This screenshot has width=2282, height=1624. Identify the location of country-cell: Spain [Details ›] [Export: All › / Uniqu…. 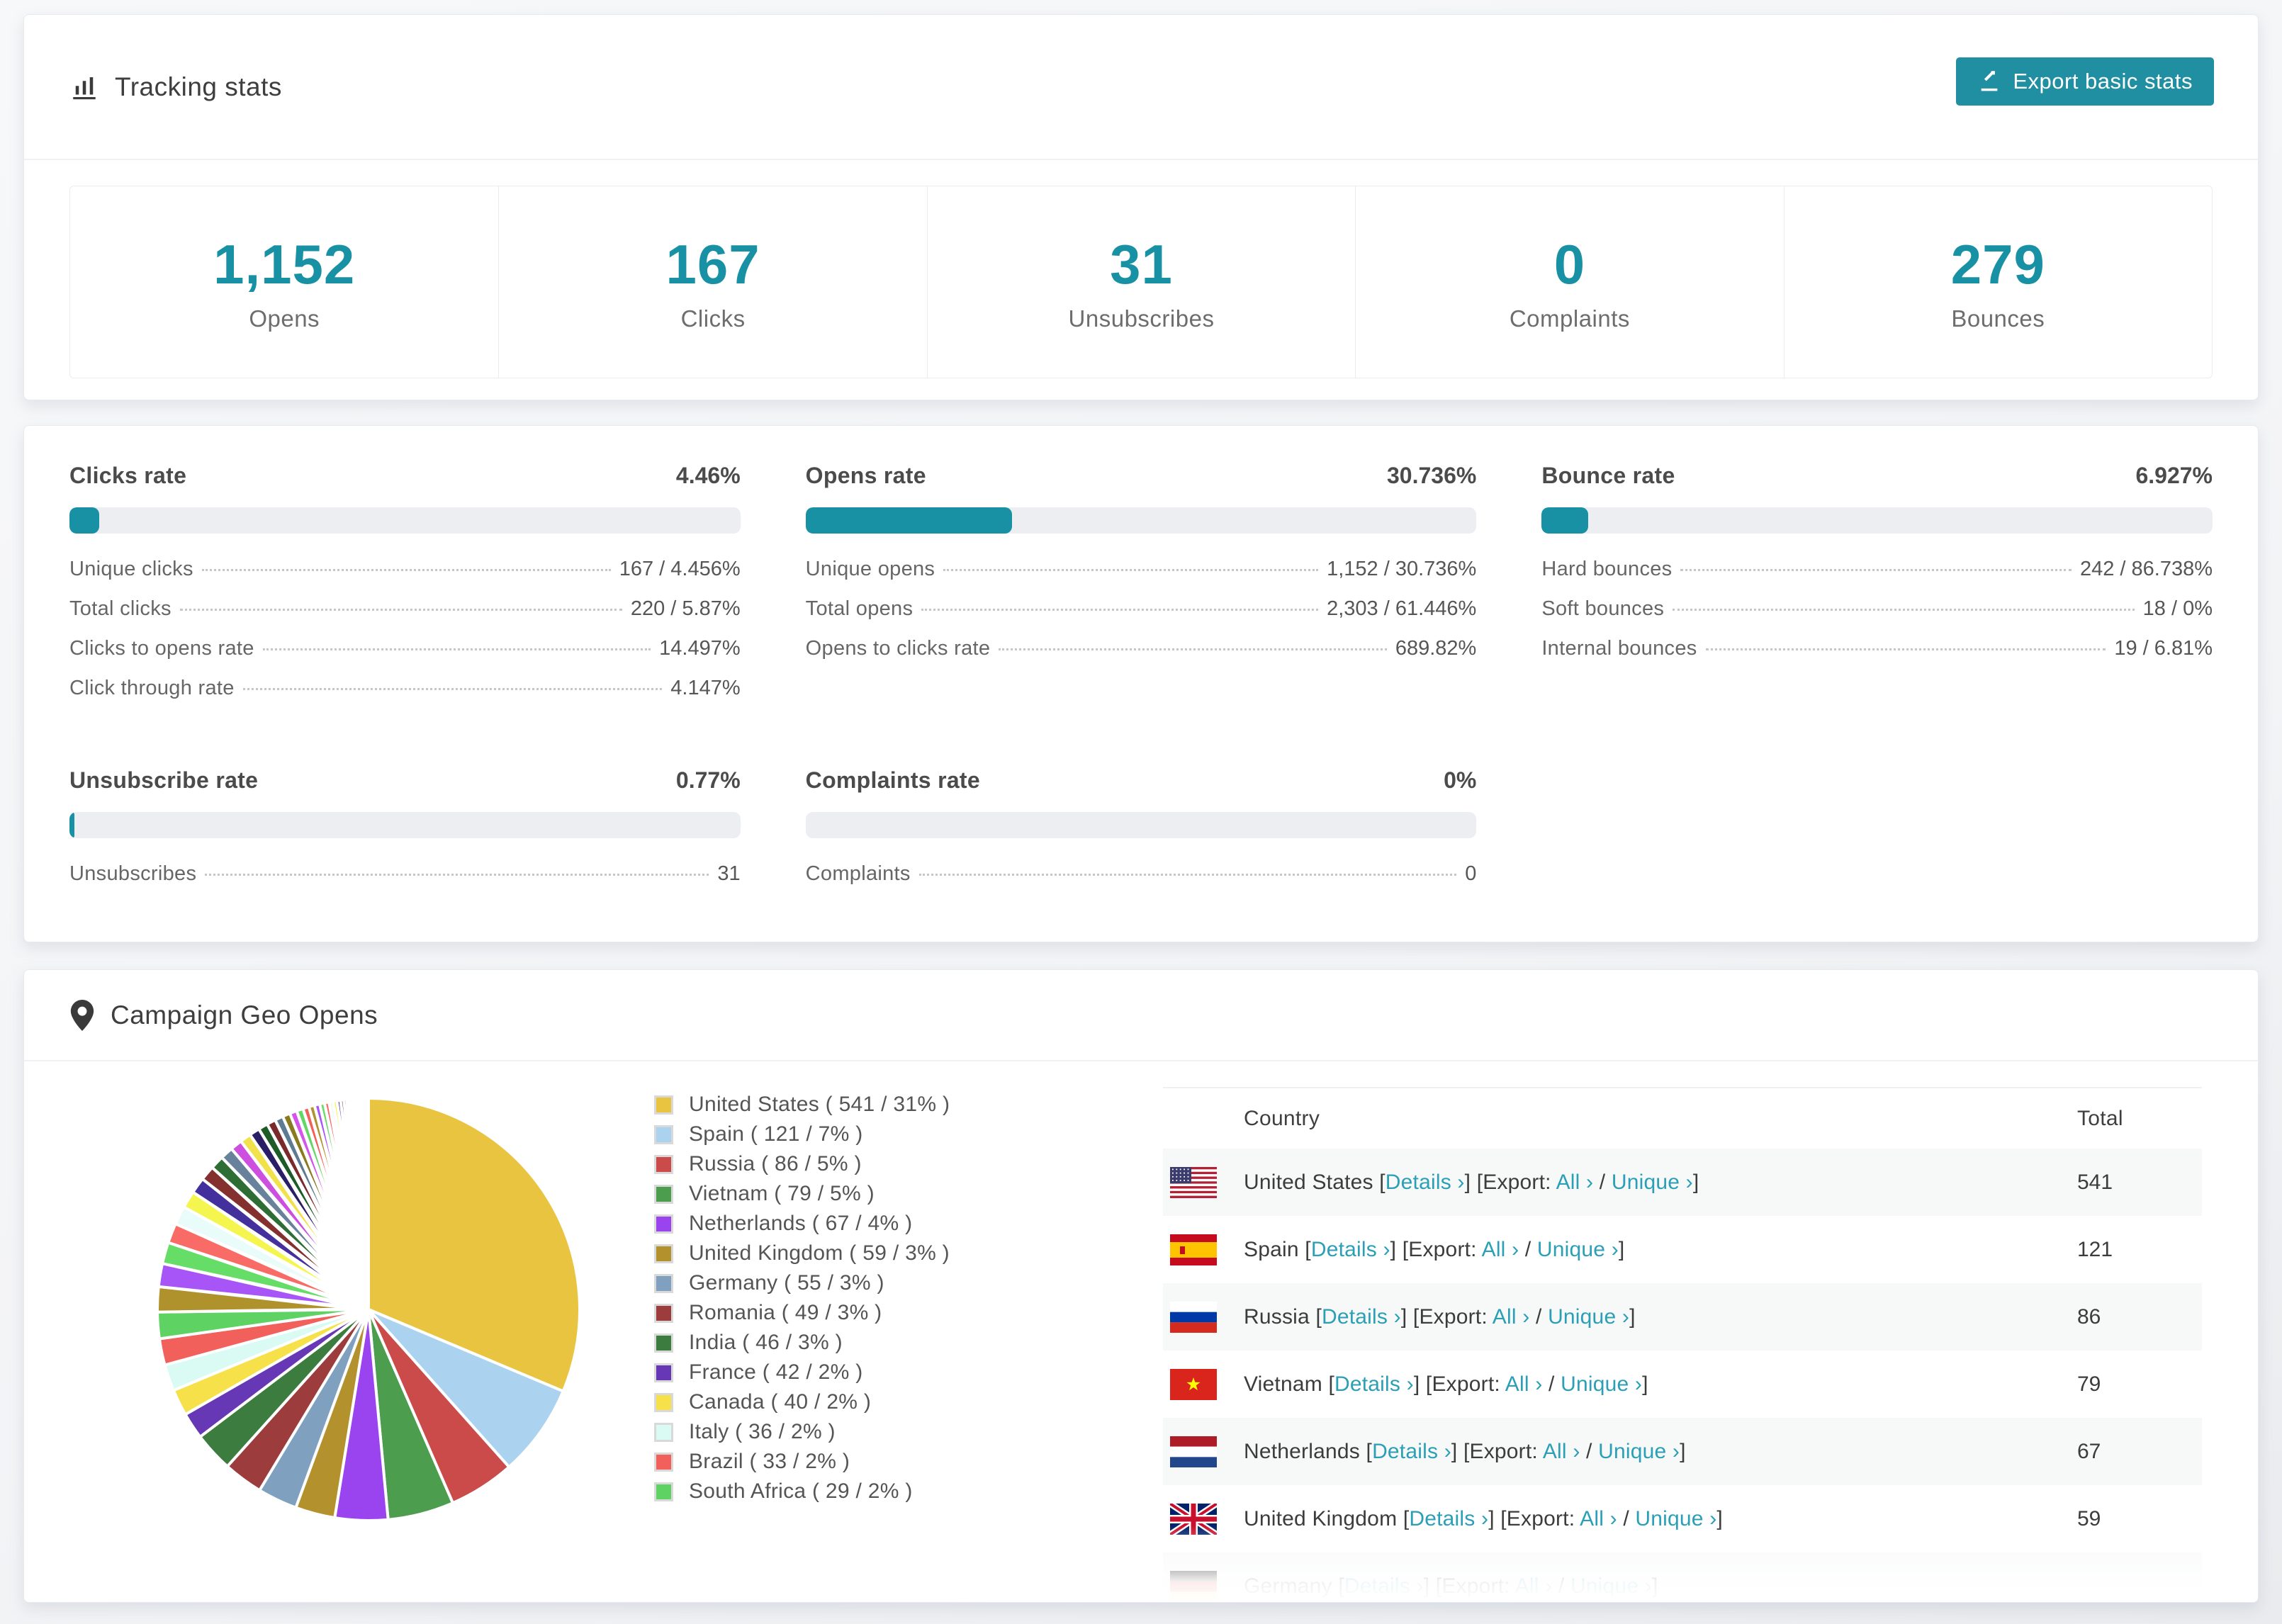
(1434, 1250).